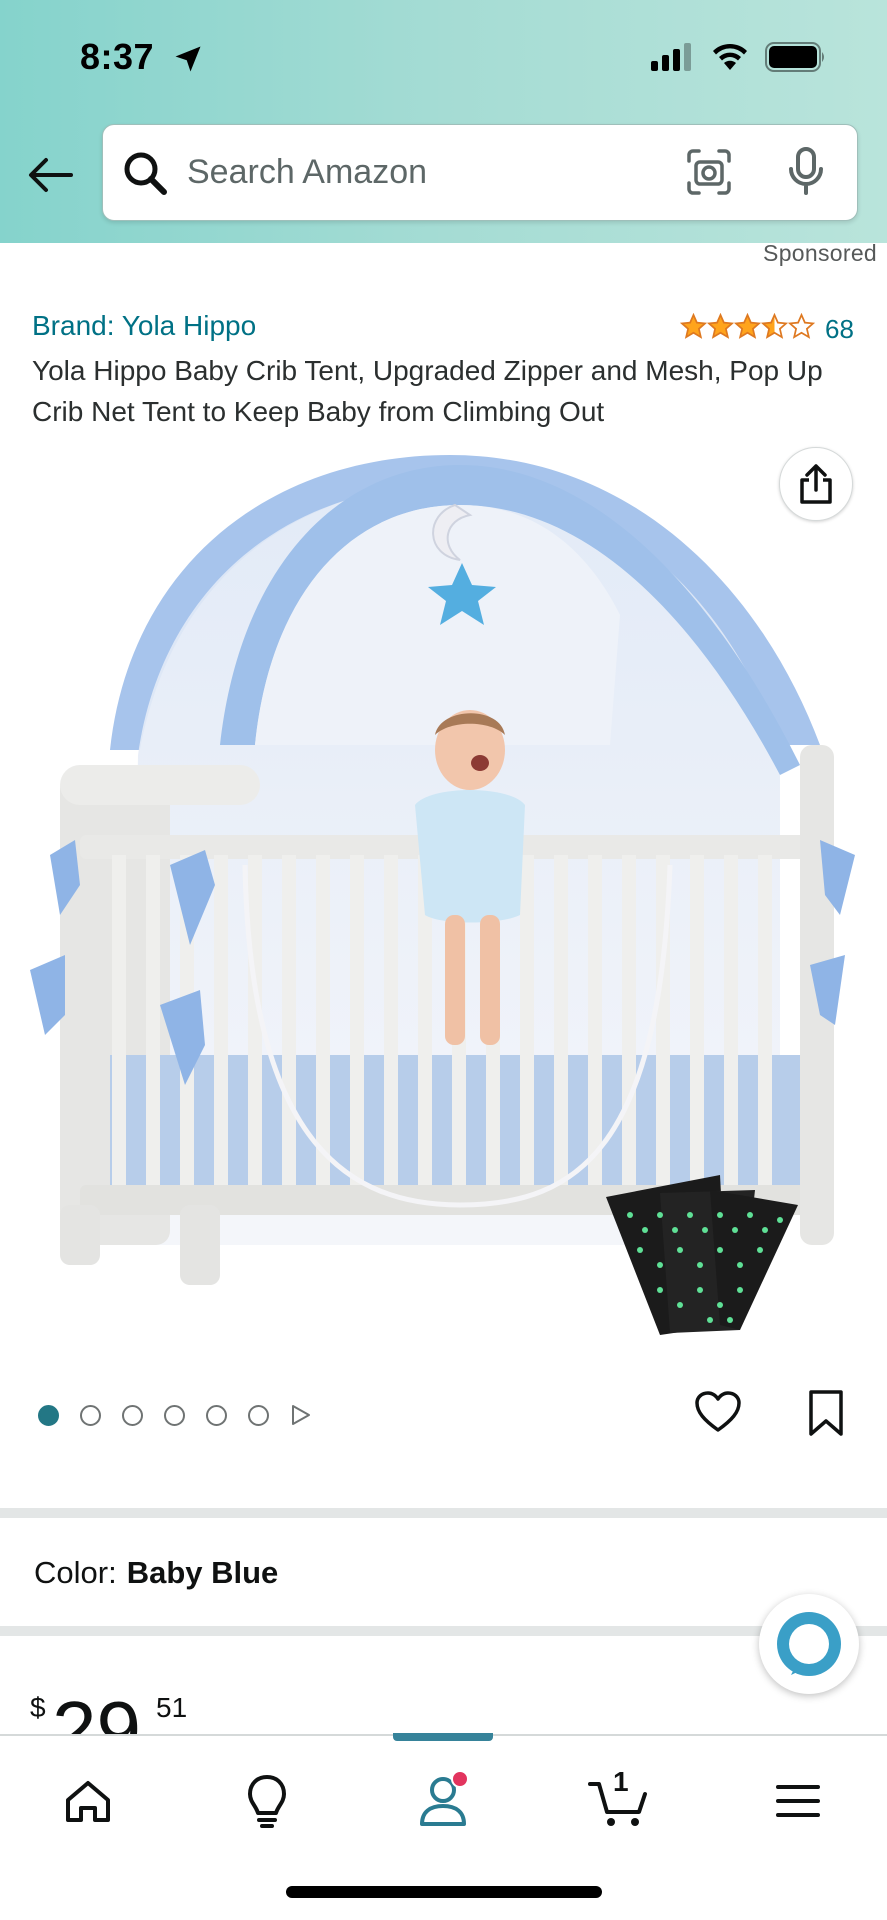 Image resolution: width=887 pixels, height=1920 pixels. I want to click on notification-badge, so click(460, 1779).